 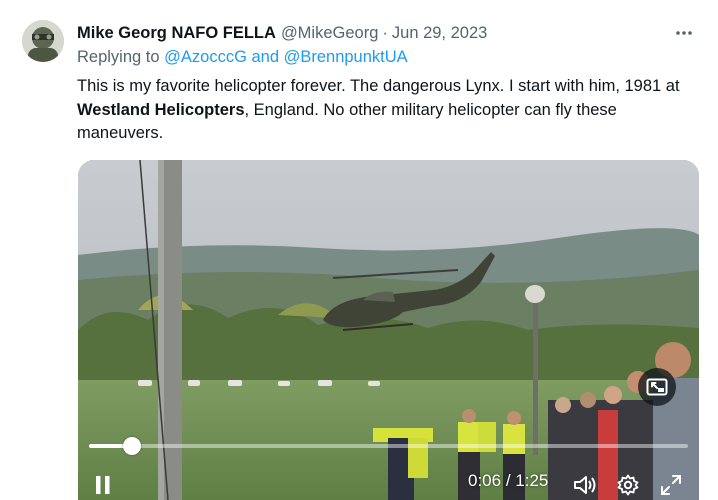 I want to click on current-time: 0:06, so click(x=485, y=480).